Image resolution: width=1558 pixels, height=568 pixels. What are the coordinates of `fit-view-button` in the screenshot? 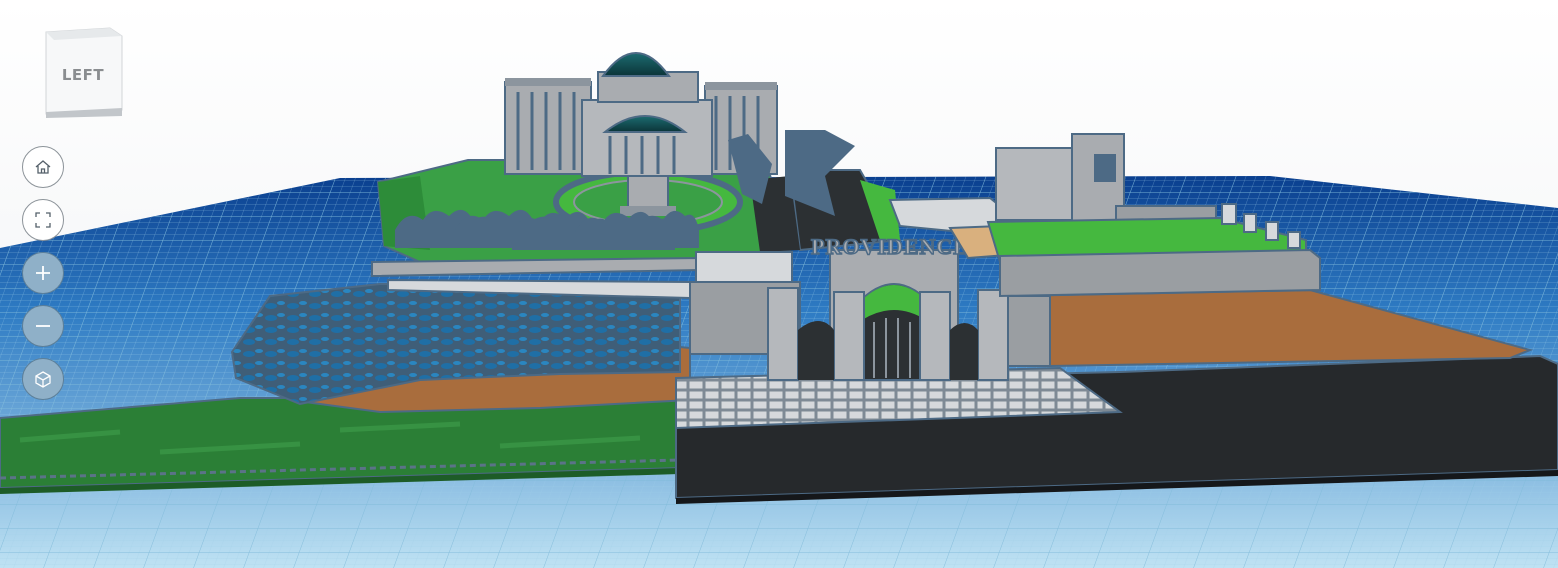 It's located at (43, 220).